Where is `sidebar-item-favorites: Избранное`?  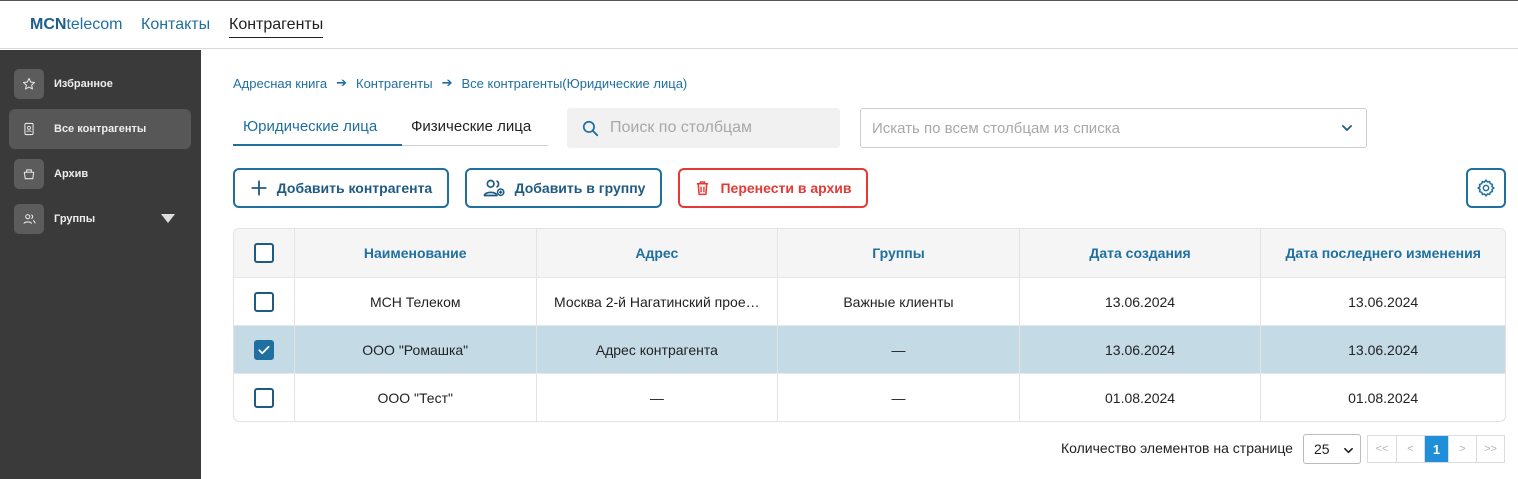 sidebar-item-favorites: Избранное is located at coordinates (100, 84).